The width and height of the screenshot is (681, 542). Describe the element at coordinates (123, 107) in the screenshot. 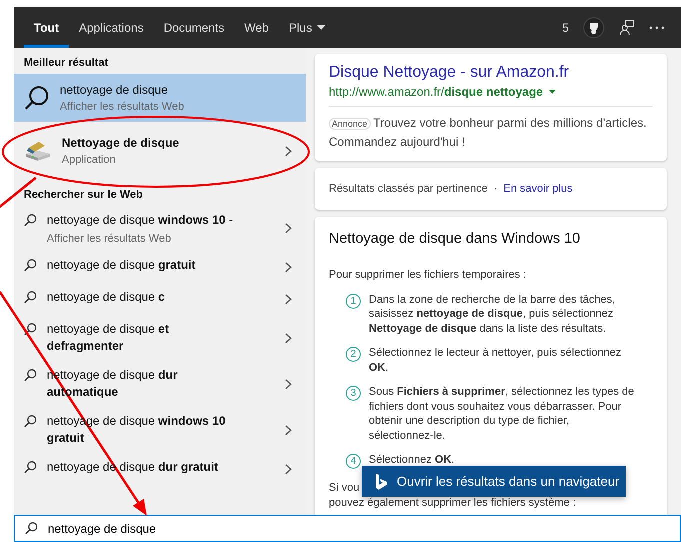

I see `result-subtitle: Afficher les résultats Web` at that location.